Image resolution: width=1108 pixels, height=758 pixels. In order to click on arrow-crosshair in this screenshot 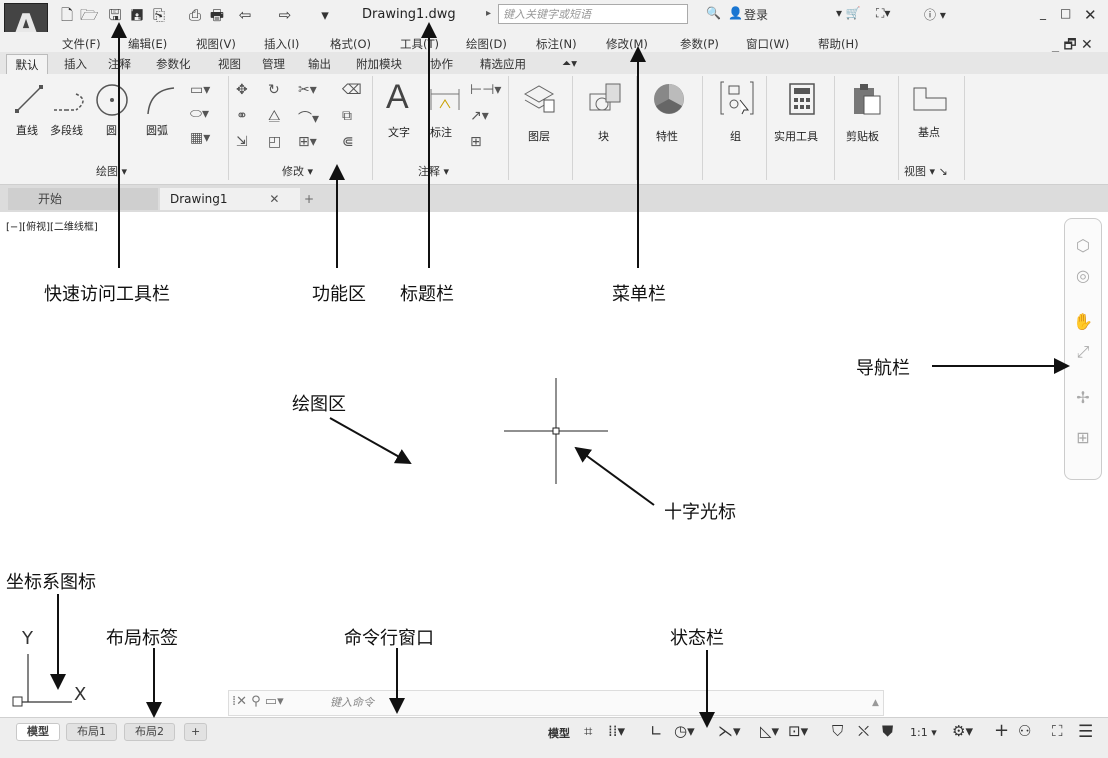, I will do `click(614, 476)`.